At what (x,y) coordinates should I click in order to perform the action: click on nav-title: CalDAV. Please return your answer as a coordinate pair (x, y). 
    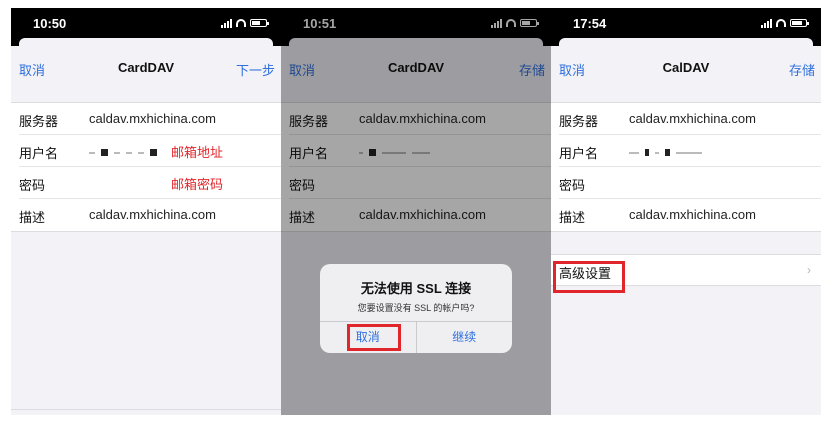
    Looking at the image, I should click on (686, 67).